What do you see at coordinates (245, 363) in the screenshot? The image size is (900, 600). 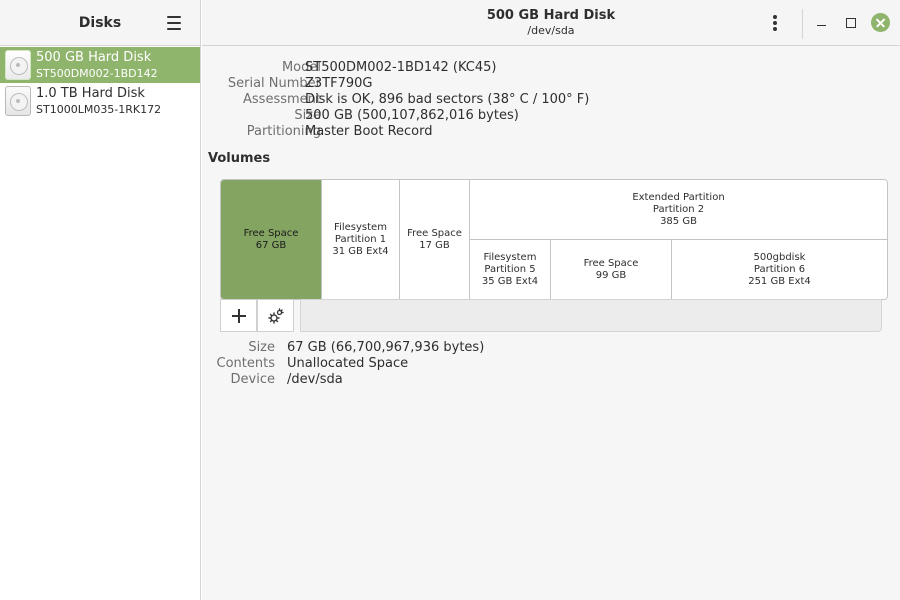 I see `volume-contents-label: Contents` at bounding box center [245, 363].